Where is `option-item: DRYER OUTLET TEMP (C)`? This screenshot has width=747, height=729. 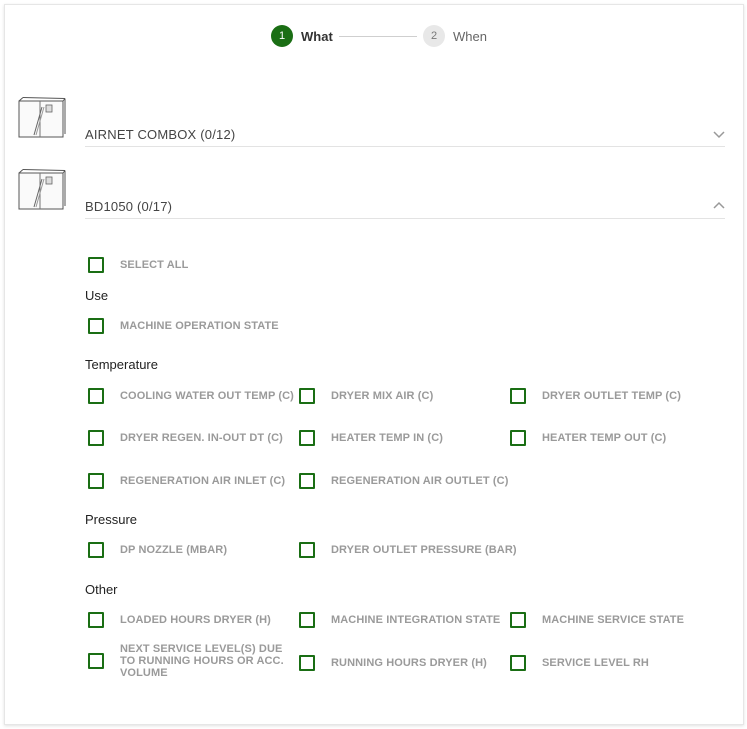
option-item: DRYER OUTLET TEMP (C) is located at coordinates (595, 396).